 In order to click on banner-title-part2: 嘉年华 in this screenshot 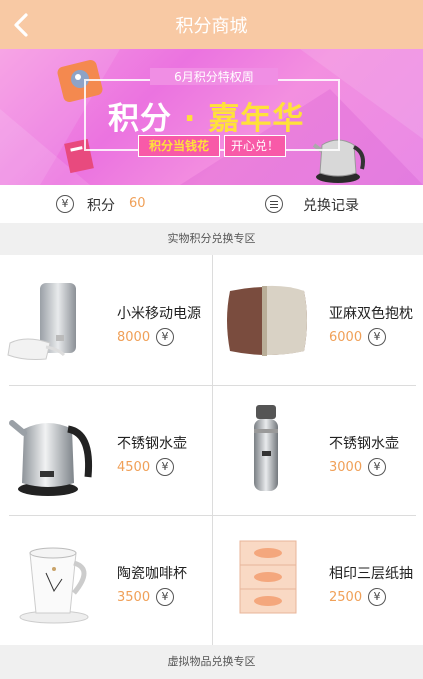, I will do `click(256, 119)`.